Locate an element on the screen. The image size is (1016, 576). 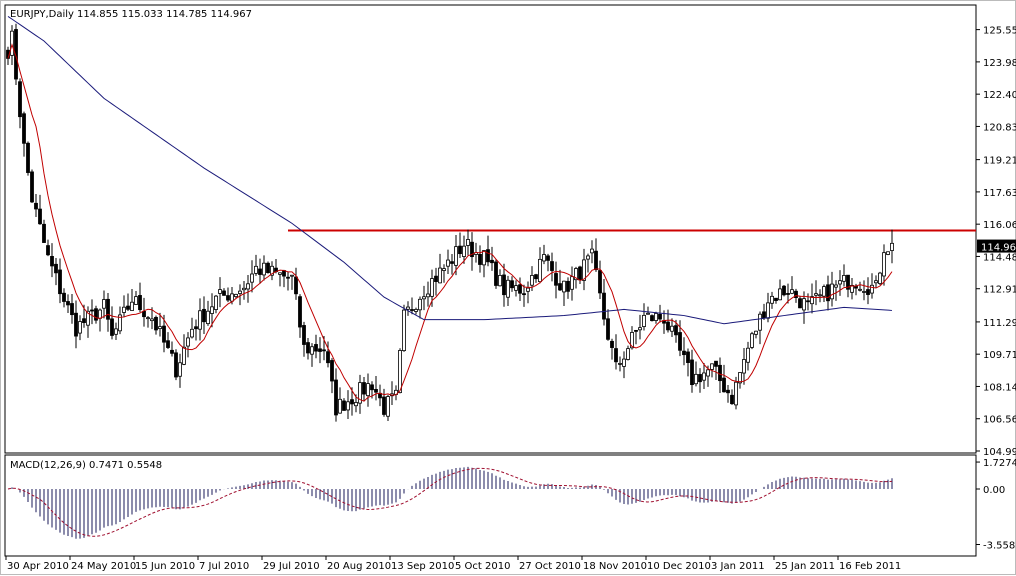
macd-tick-label: -3.558 is located at coordinates (999, 546).